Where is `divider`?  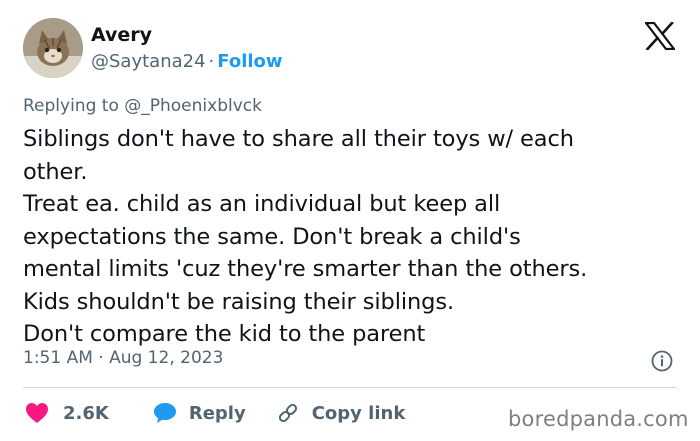
divider is located at coordinates (350, 387).